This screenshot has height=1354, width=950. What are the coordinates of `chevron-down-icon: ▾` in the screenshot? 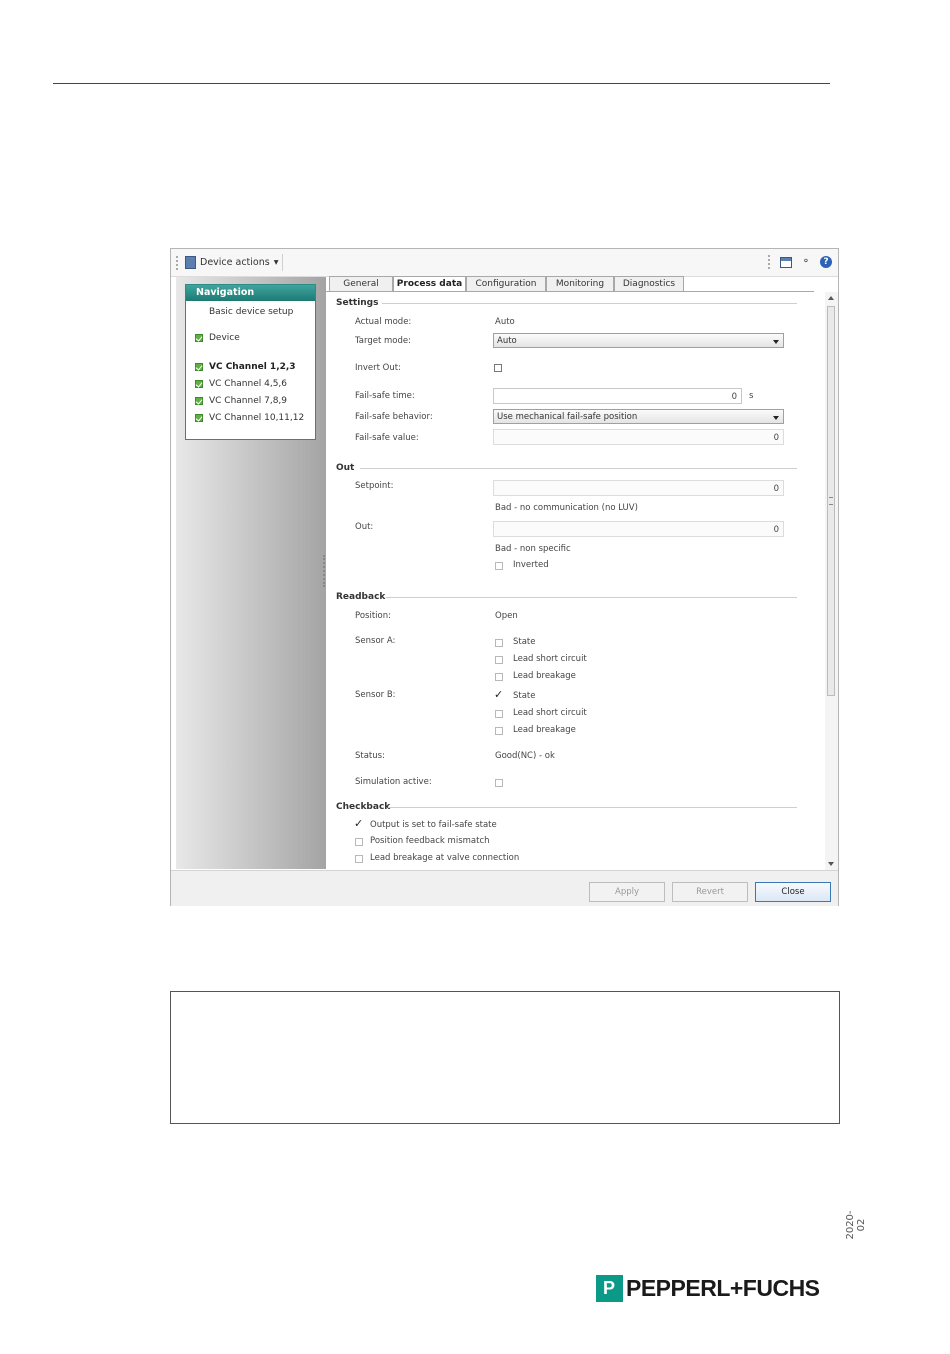 It's located at (276, 262).